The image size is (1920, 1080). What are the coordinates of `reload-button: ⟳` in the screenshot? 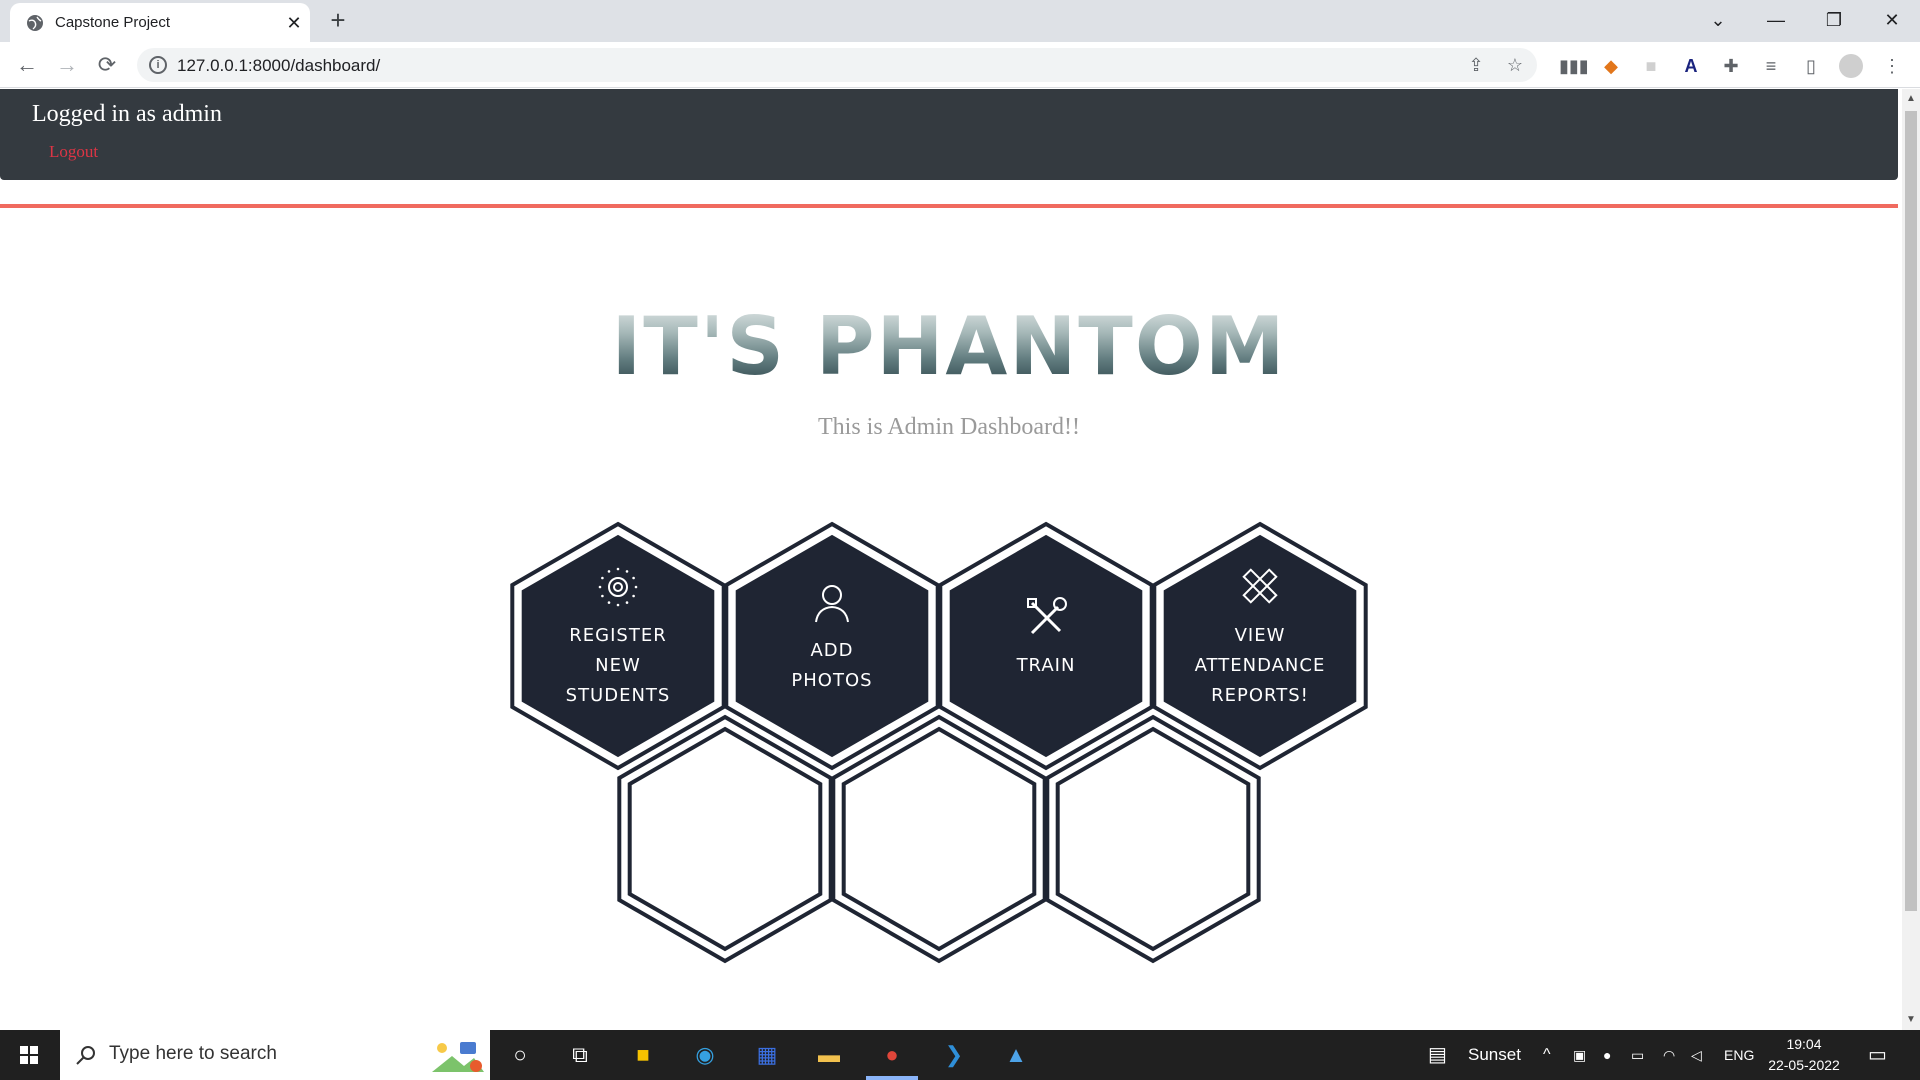 It's located at (107, 65).